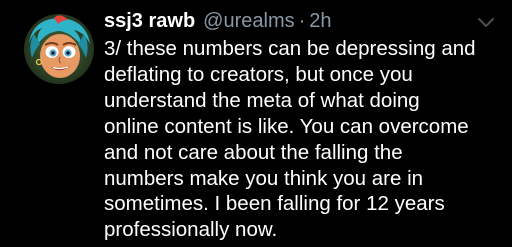 This screenshot has width=512, height=247. What do you see at coordinates (149, 21) in the screenshot?
I see `display-name: ssj3 rawb` at bounding box center [149, 21].